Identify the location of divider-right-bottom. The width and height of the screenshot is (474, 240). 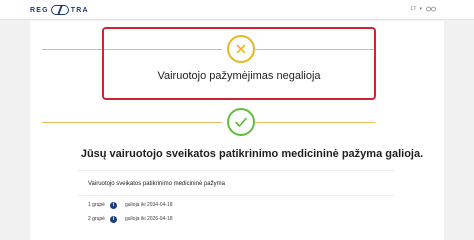
(315, 122).